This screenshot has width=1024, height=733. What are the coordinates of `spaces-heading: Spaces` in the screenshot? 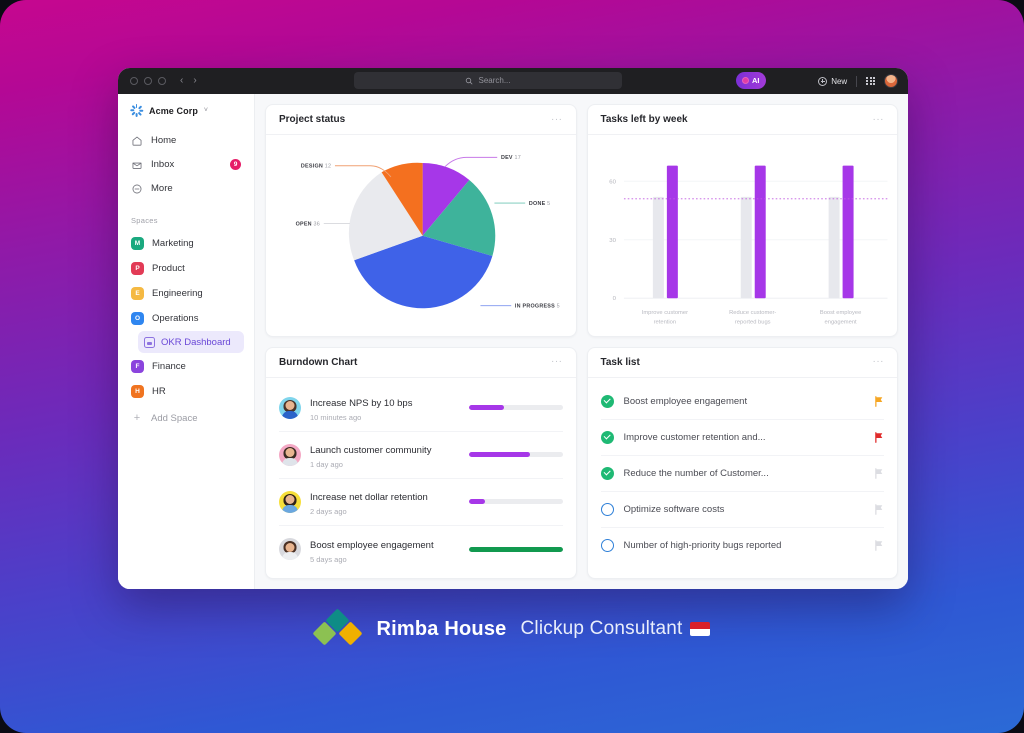 It's located at (144, 220).